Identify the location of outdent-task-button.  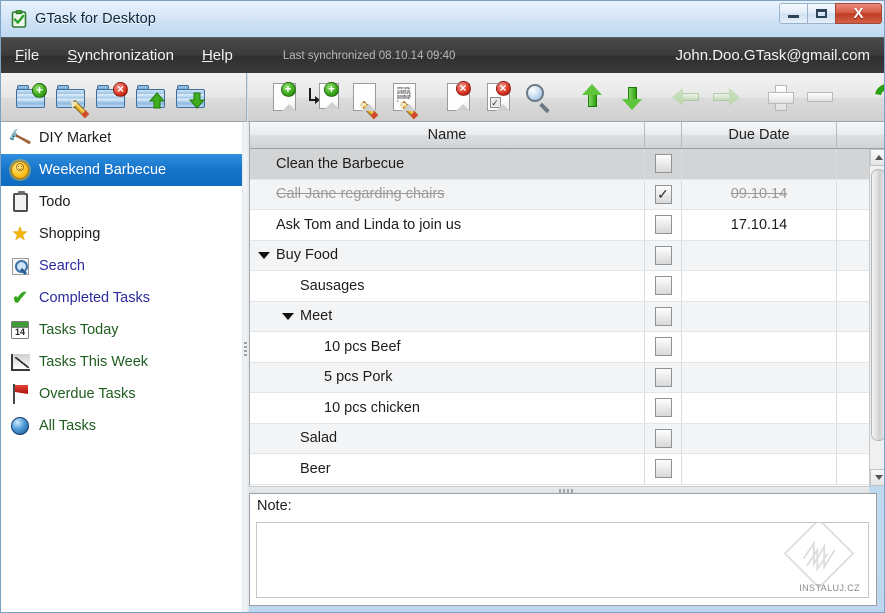
(686, 97).